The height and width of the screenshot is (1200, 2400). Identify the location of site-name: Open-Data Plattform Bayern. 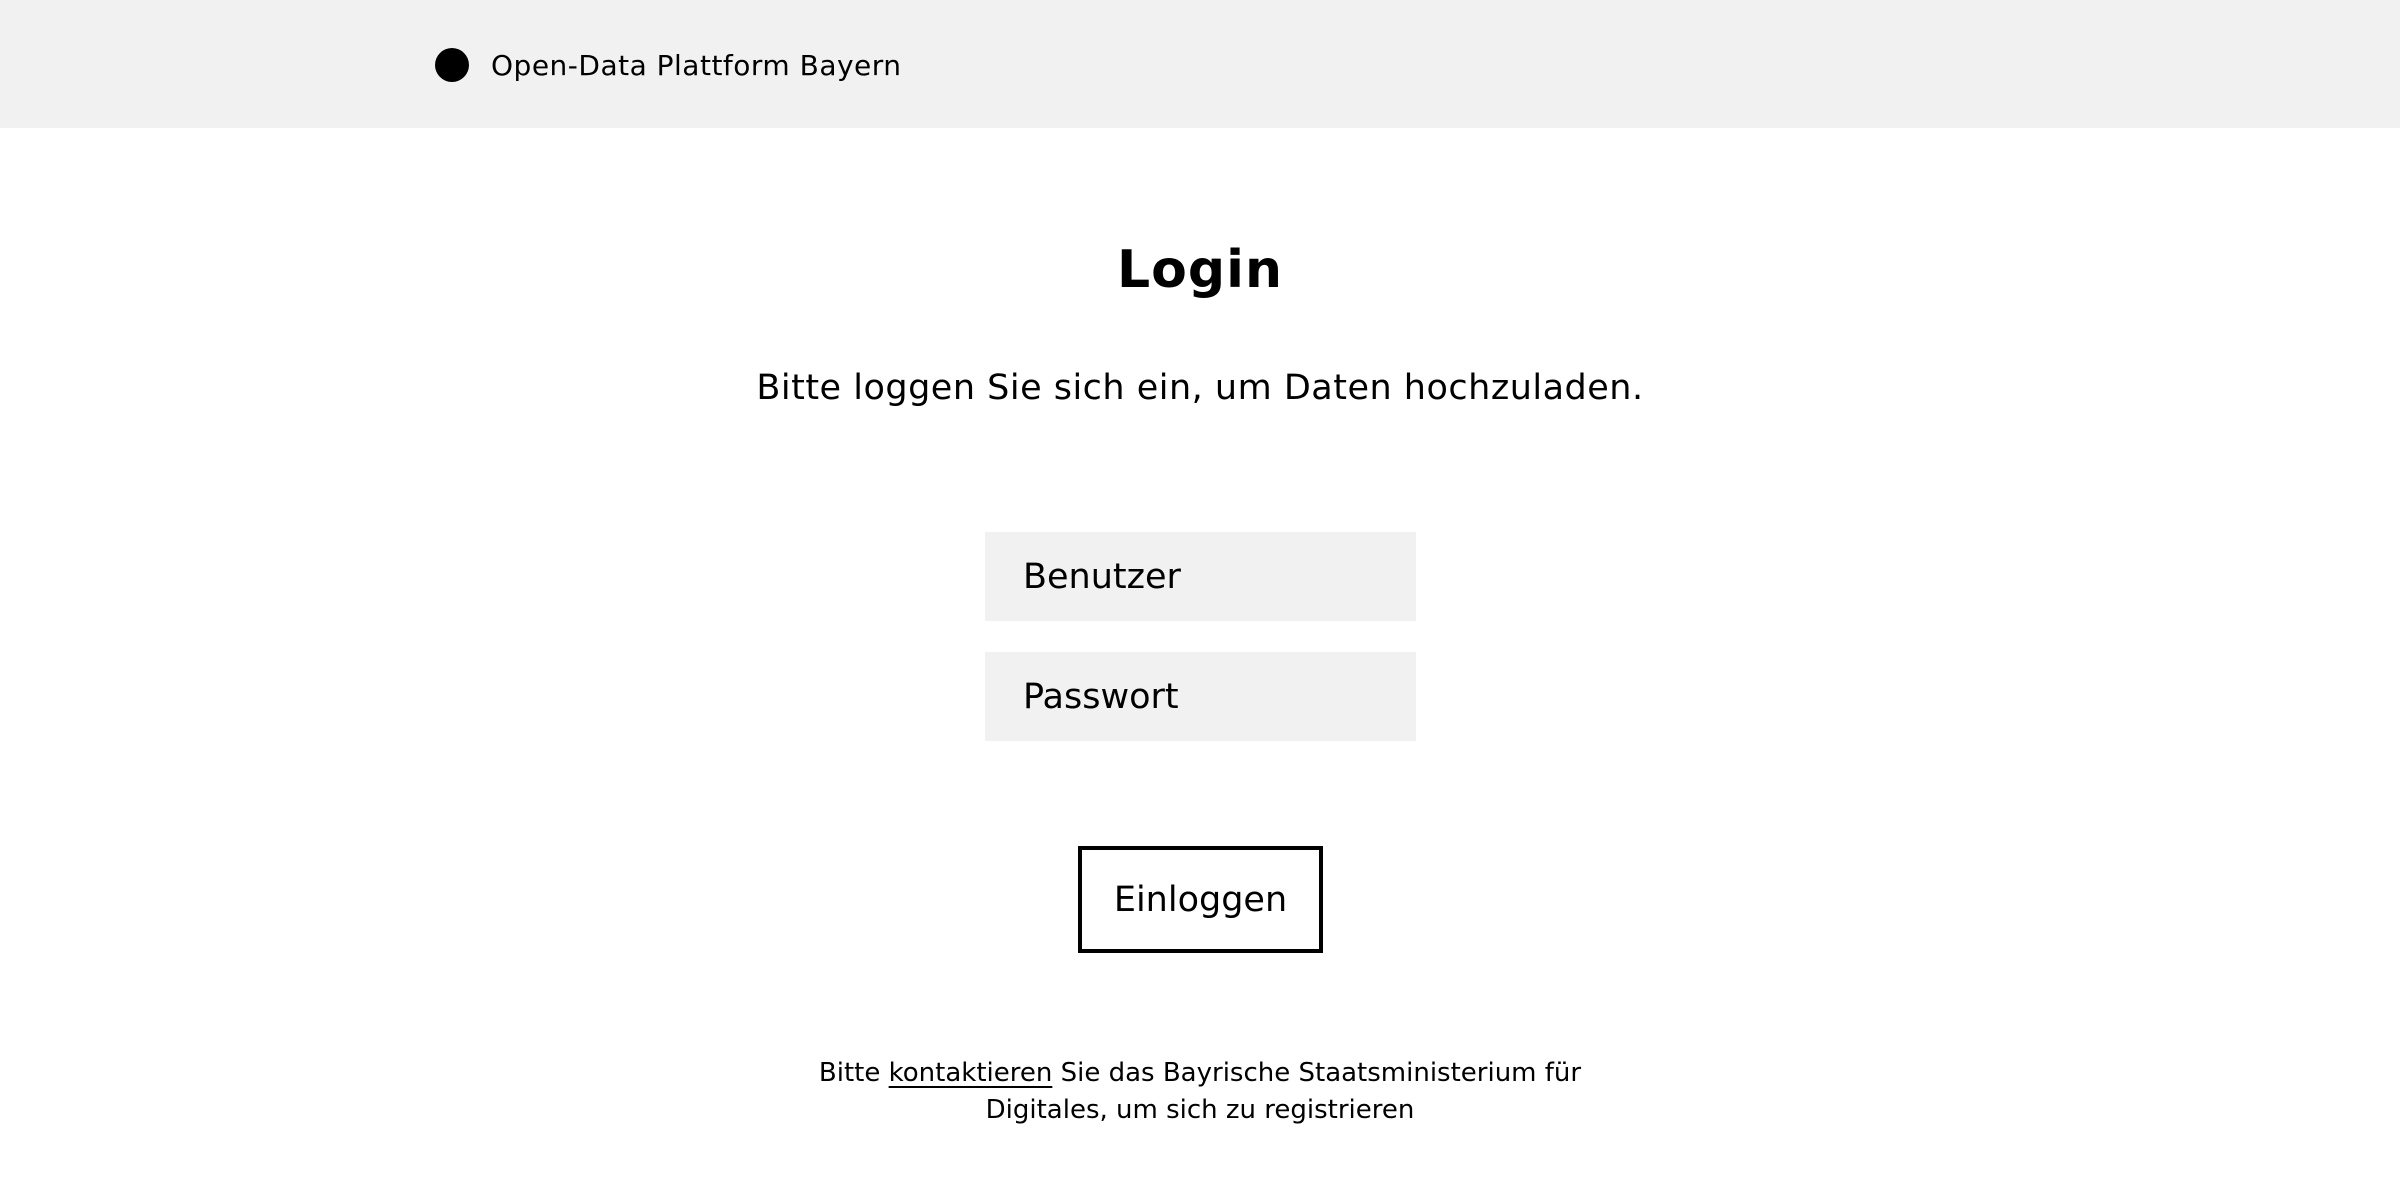
(696, 65).